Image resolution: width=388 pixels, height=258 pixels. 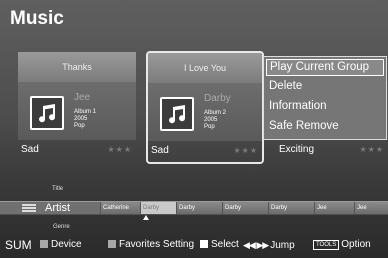 I want to click on list-icon, so click(x=29, y=208).